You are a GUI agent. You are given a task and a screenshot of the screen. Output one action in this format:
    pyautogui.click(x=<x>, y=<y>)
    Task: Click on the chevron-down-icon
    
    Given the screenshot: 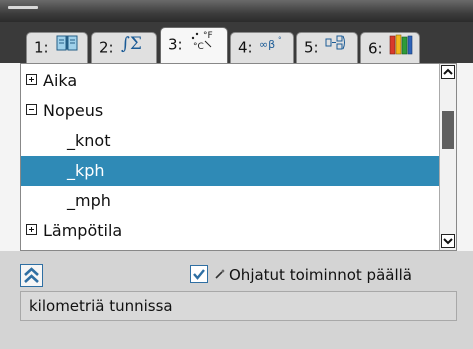 What is the action you would take?
    pyautogui.click(x=448, y=241)
    